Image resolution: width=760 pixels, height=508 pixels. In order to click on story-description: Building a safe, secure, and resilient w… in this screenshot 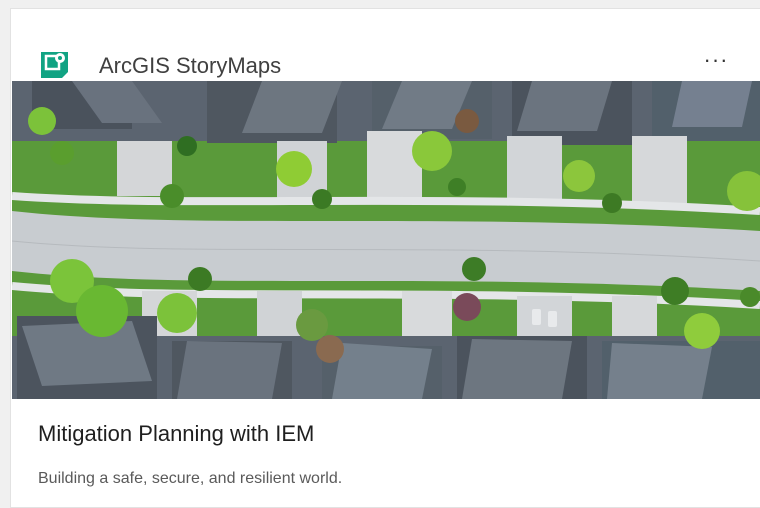, I will do `click(190, 478)`.